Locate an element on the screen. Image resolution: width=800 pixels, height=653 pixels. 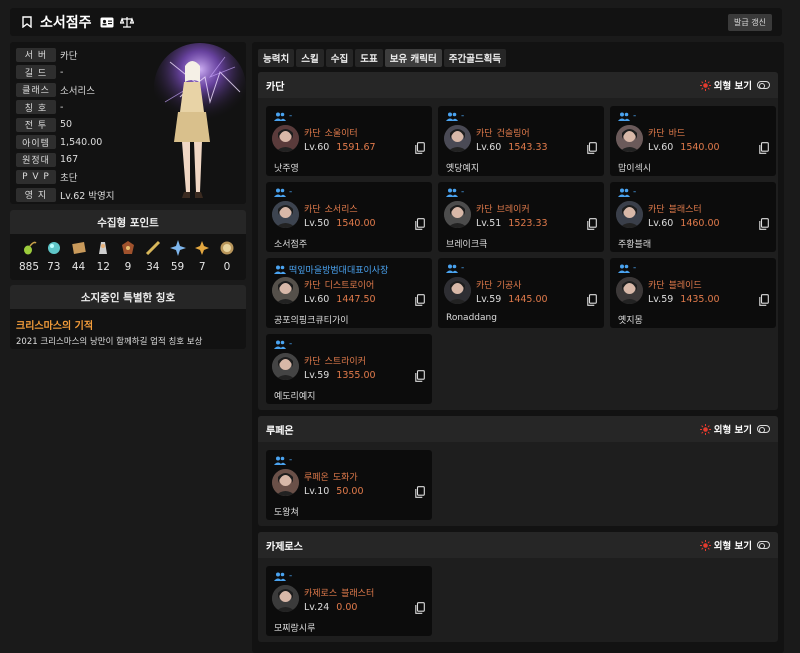
profile-header: 소서점주 발급 갱신 is located at coordinates (396, 22).